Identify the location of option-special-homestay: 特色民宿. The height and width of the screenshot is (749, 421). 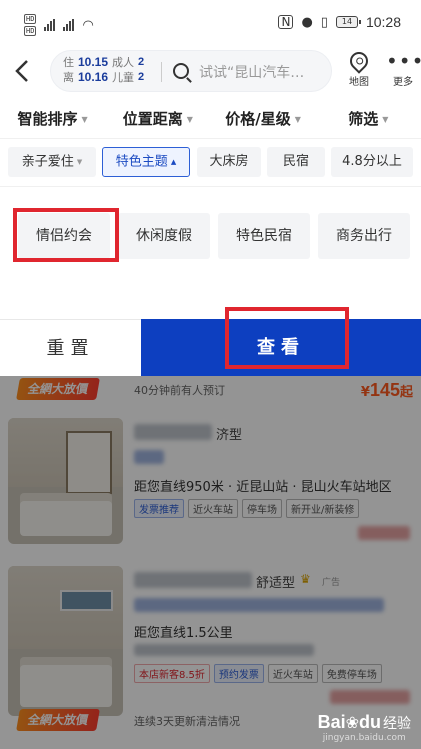
(264, 236).